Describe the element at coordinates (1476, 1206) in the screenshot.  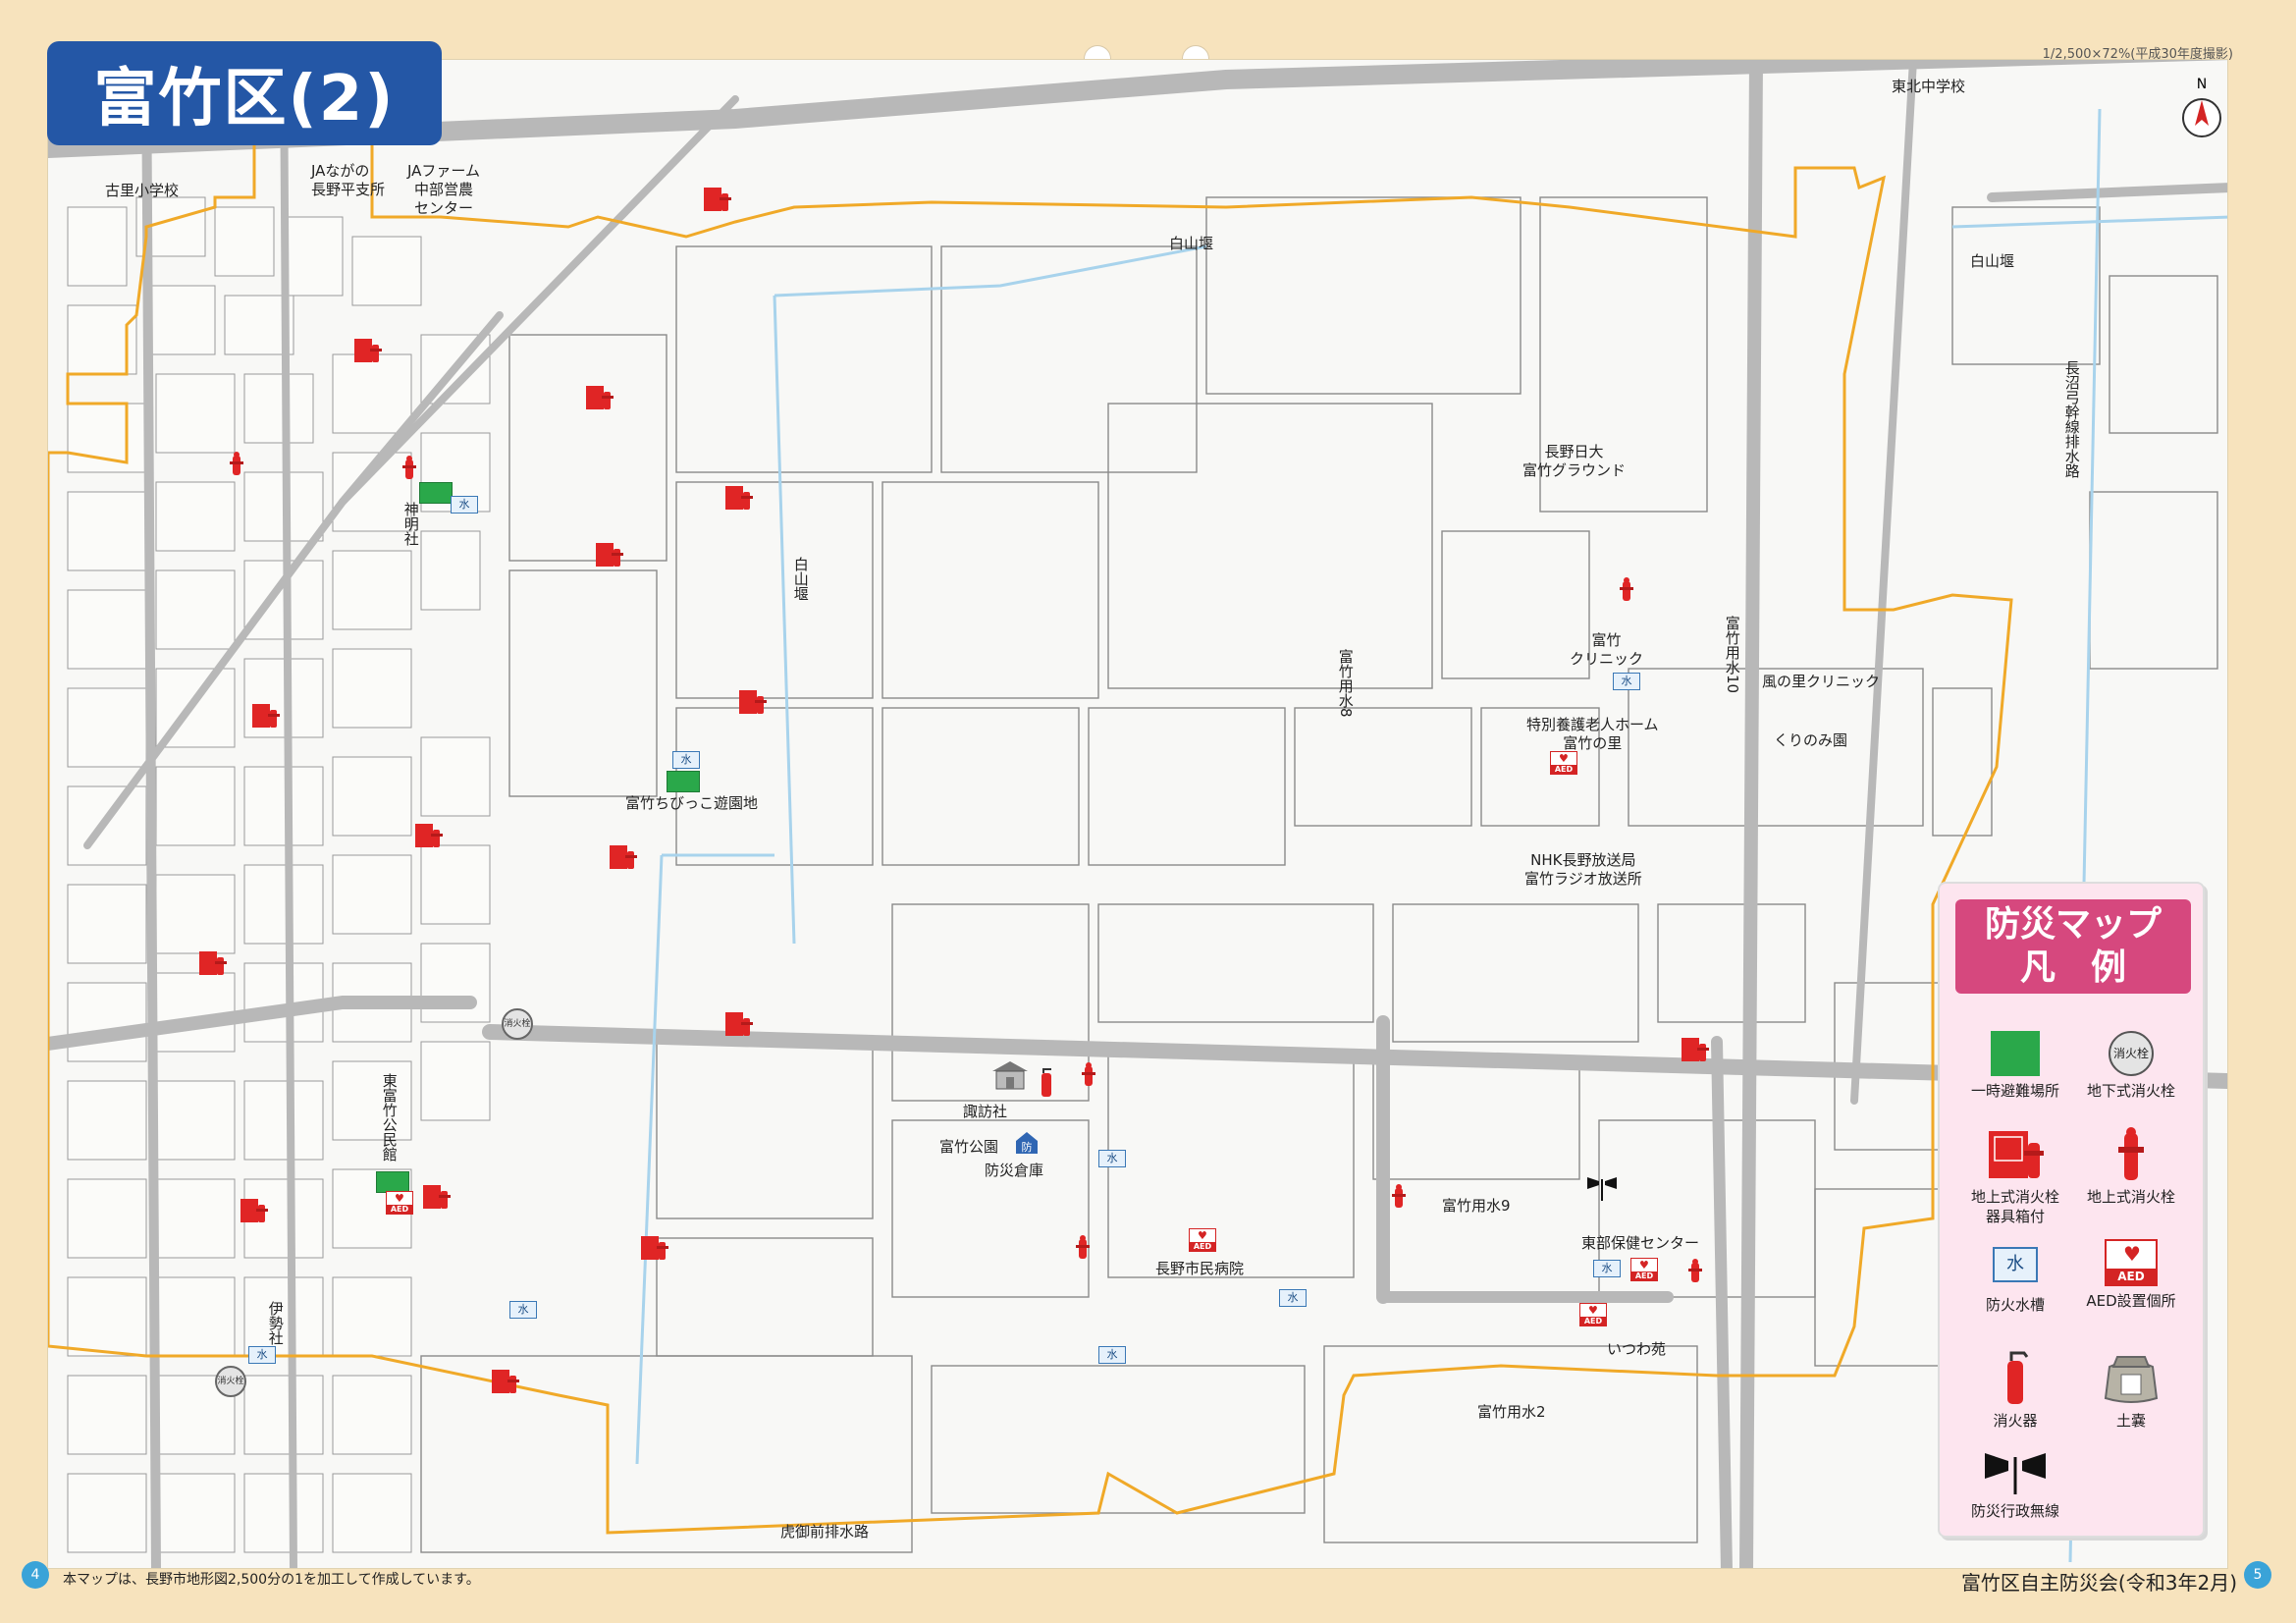
I see `label-tomitake-yousui9: 富竹用水9` at that location.